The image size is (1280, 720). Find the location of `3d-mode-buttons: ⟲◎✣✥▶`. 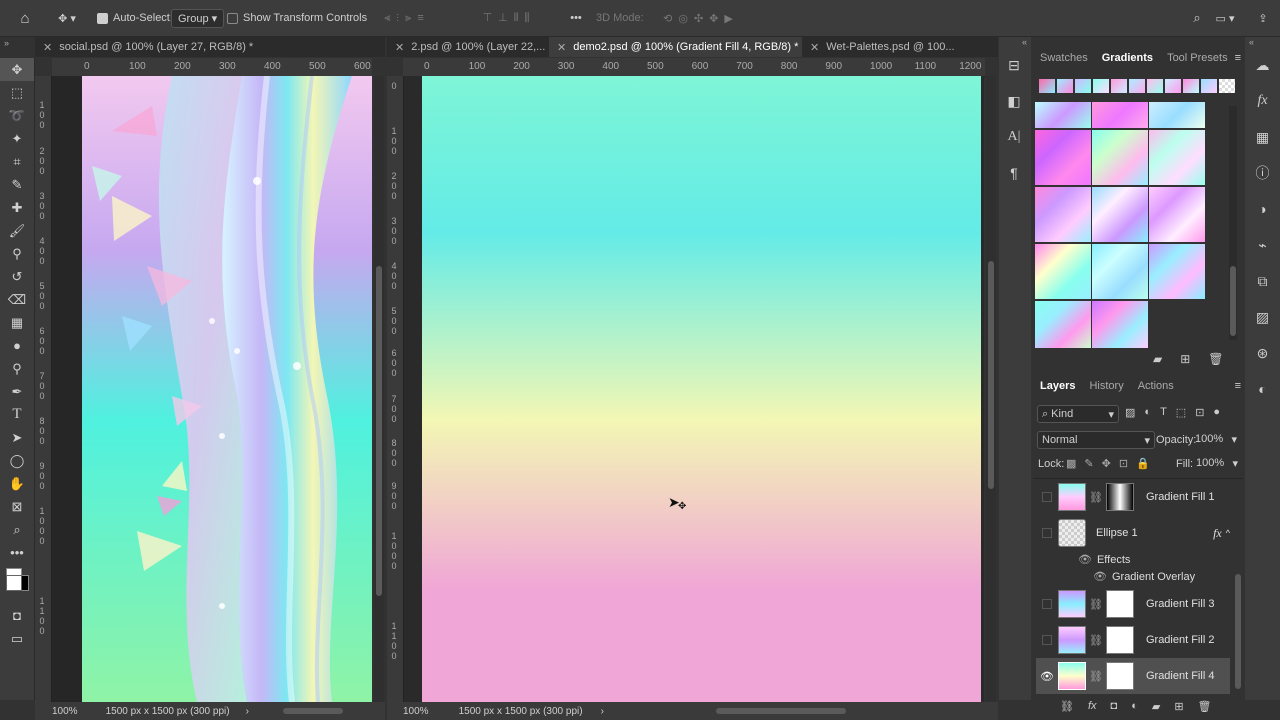

3d-mode-buttons: ⟲◎✣✥▶ is located at coordinates (701, 18).